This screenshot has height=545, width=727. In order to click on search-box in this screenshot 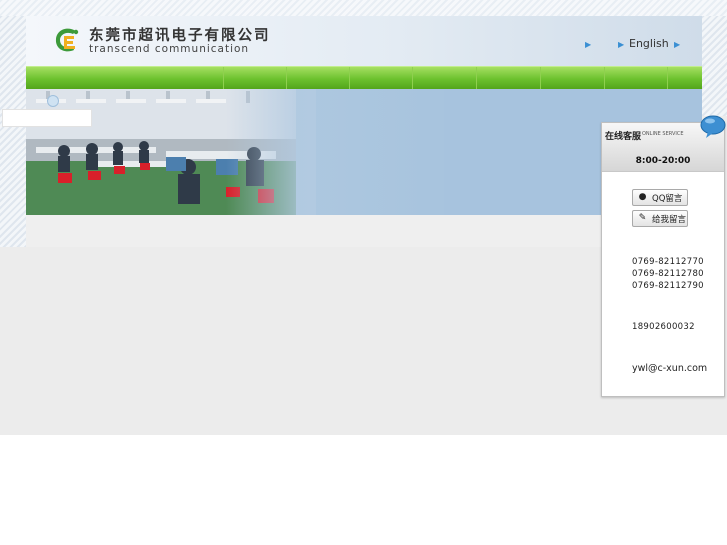, I will do `click(47, 118)`.